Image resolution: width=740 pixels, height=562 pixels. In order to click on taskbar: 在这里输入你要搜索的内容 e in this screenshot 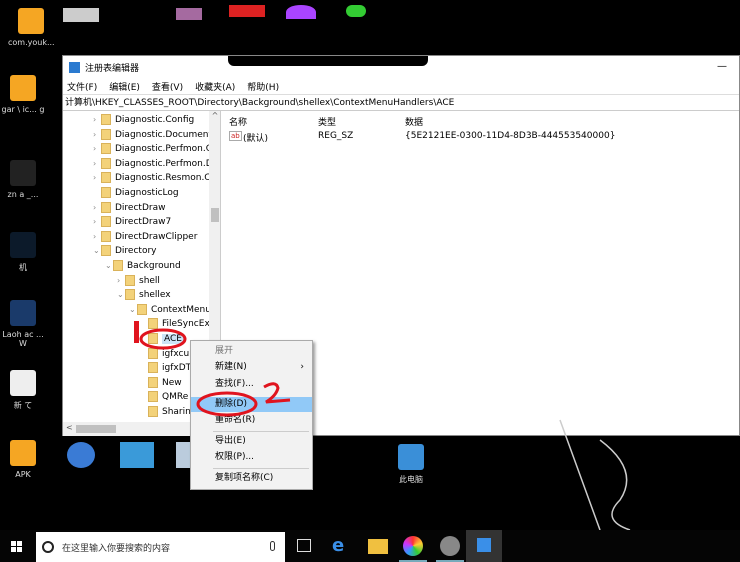, I will do `click(370, 546)`.